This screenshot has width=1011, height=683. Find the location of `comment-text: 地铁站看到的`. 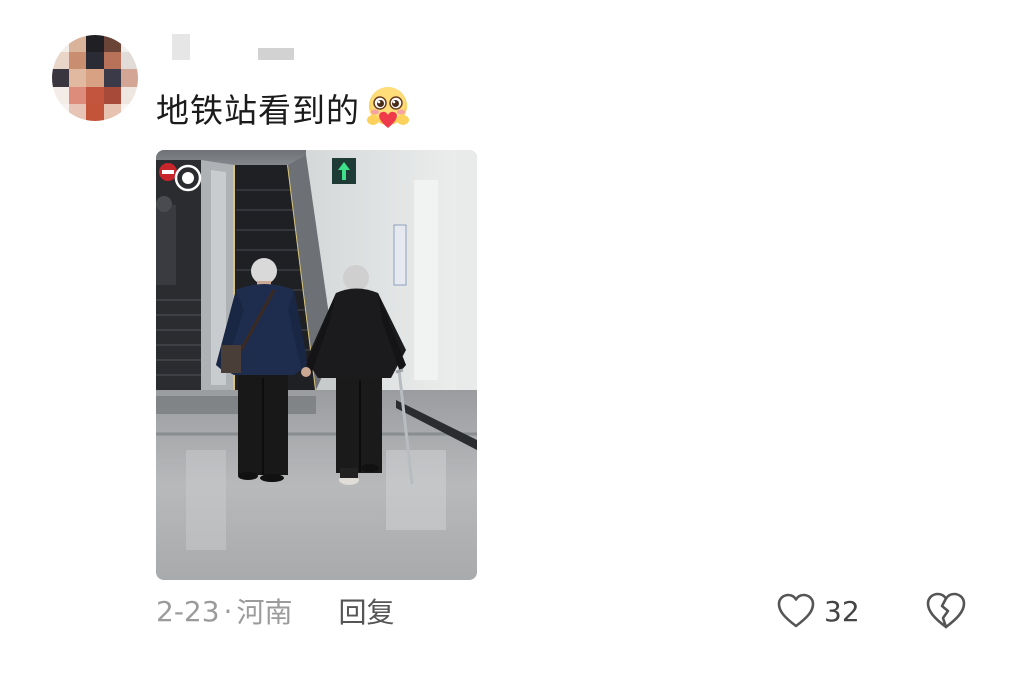

comment-text: 地铁站看到的 is located at coordinates (258, 110).